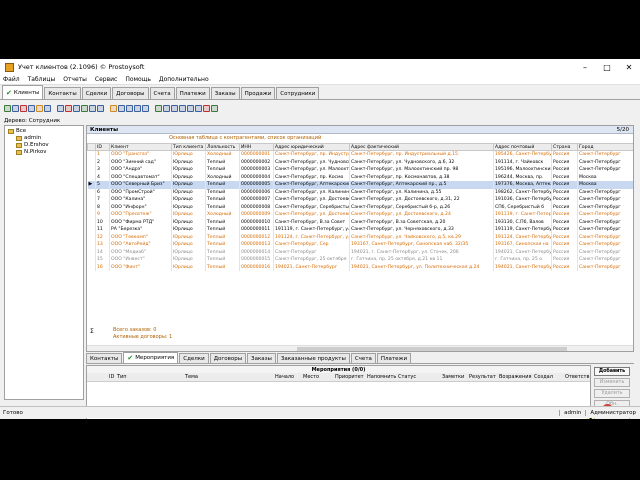 This screenshot has height=480, width=640. What do you see at coordinates (612, 371) in the screenshot?
I see `add-button: Добавить` at bounding box center [612, 371].